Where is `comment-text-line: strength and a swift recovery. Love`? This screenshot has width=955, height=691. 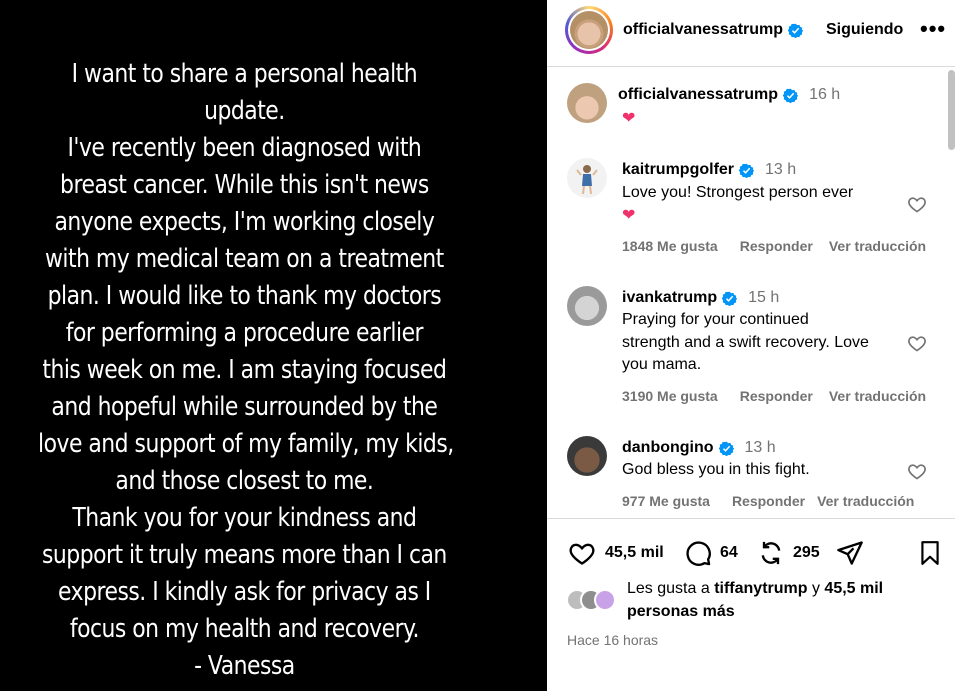
comment-text-line: strength and a swift recovery. Love is located at coordinates (745, 342).